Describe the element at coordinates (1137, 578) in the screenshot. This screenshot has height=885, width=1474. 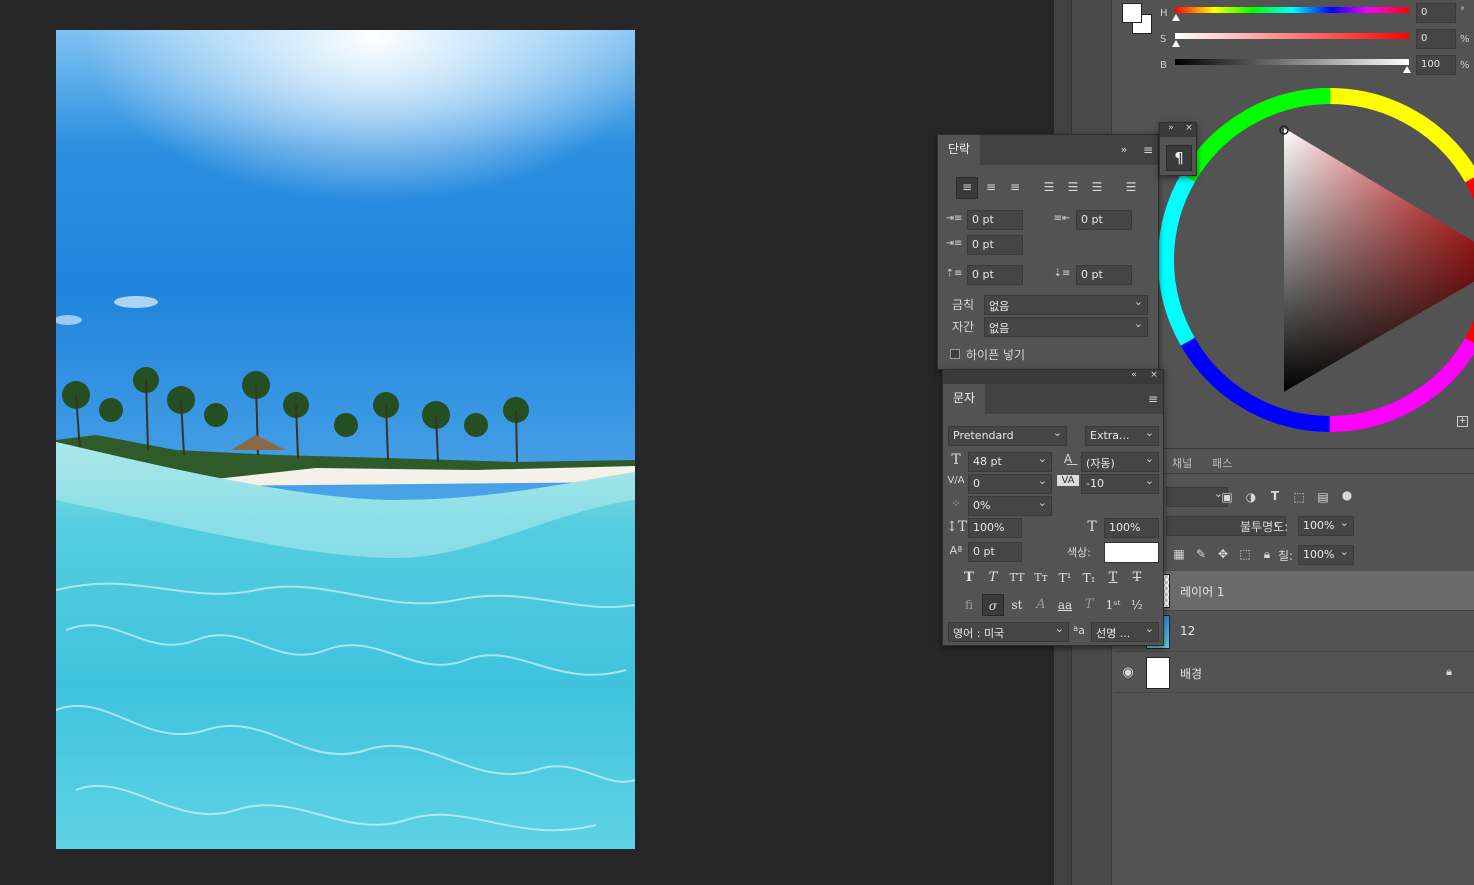
I see `strikethrough-icon: T` at that location.